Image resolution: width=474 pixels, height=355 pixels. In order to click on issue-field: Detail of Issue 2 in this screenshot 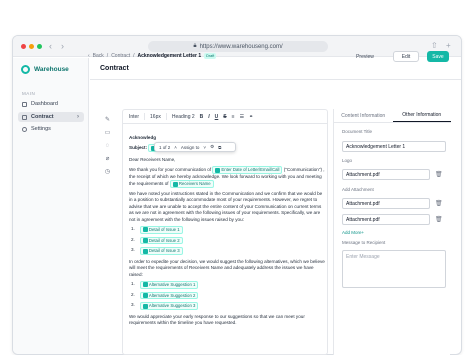, I will do `click(161, 240)`.